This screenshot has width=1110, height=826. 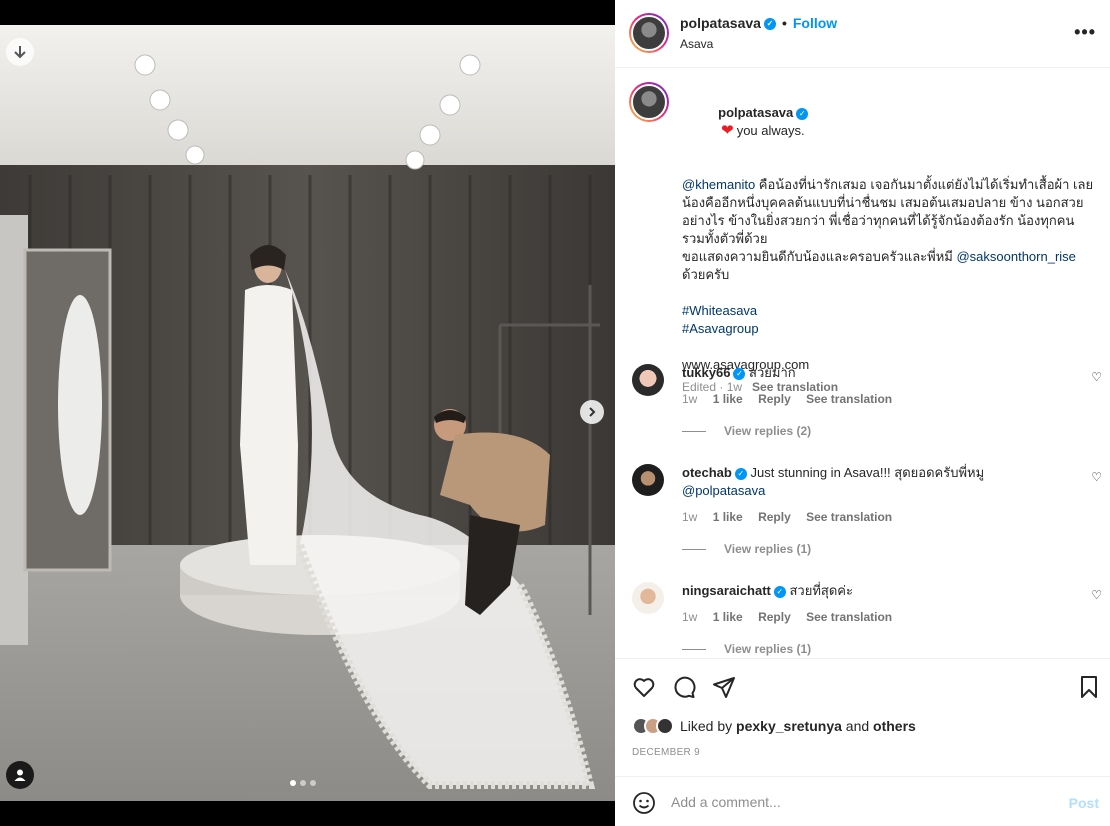 I want to click on liker-avatar, so click(x=665, y=726).